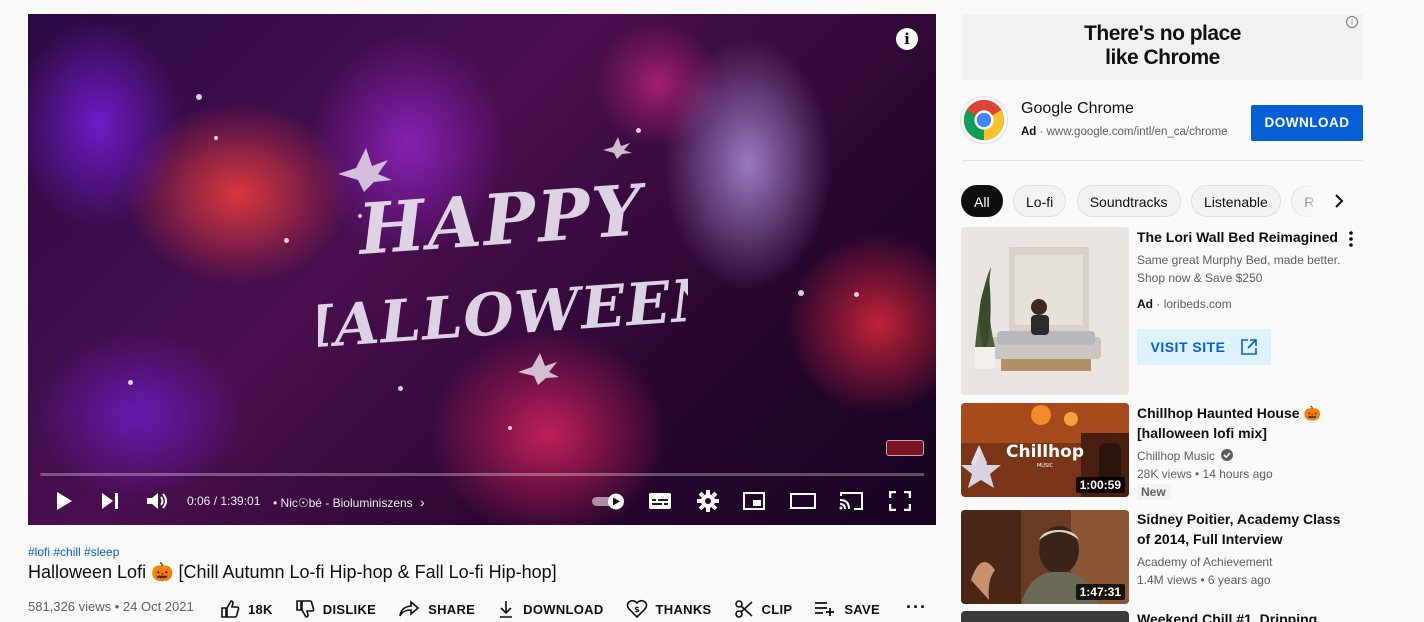 This screenshot has width=1424, height=622. Describe the element at coordinates (1238, 519) in the screenshot. I see `video-title-line1: Sidney Poitier, Academy Class` at that location.